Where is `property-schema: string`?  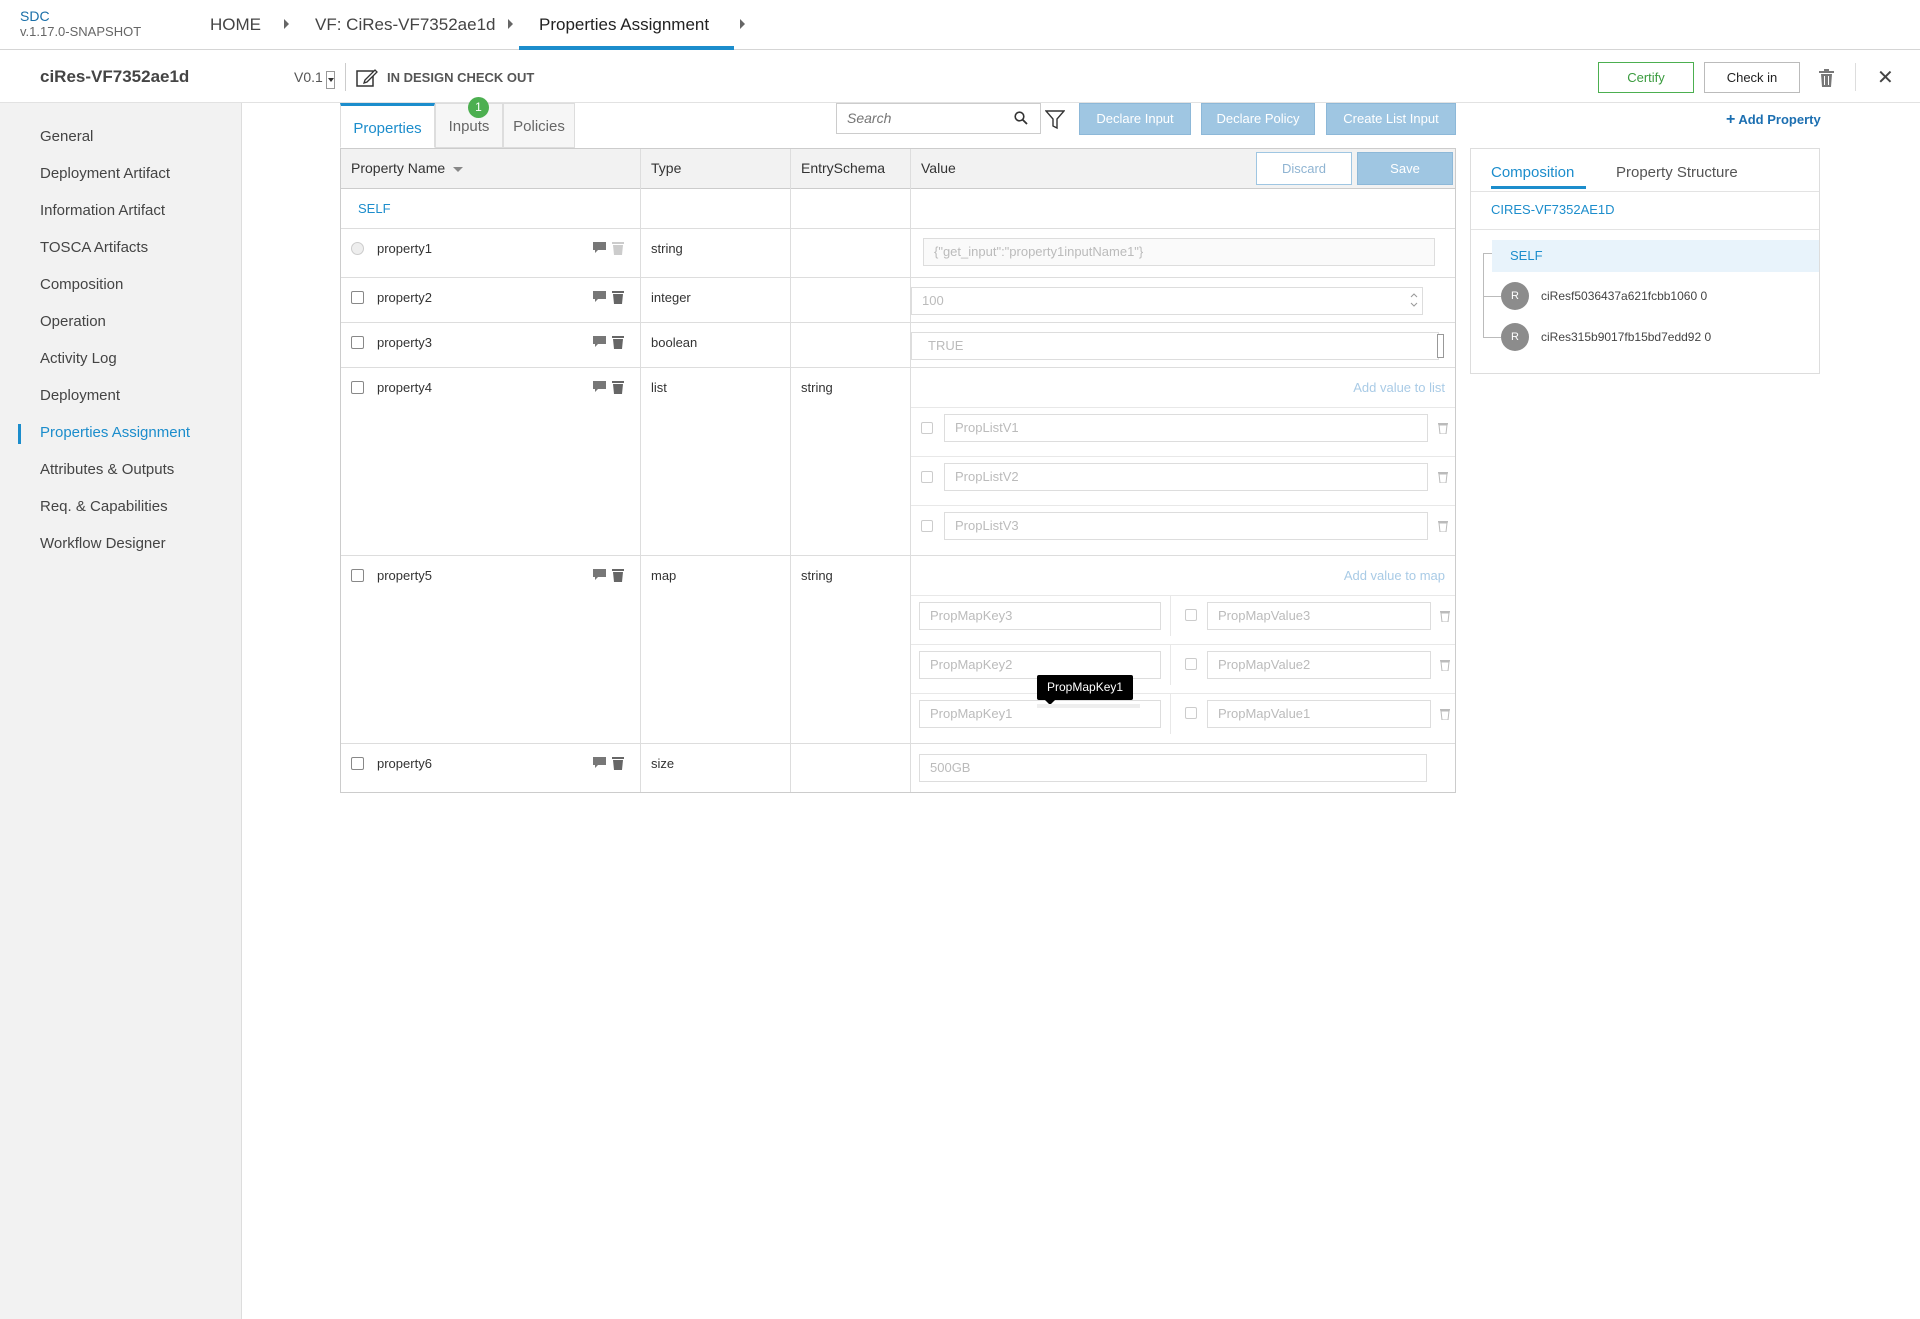
property-schema: string is located at coordinates (817, 575).